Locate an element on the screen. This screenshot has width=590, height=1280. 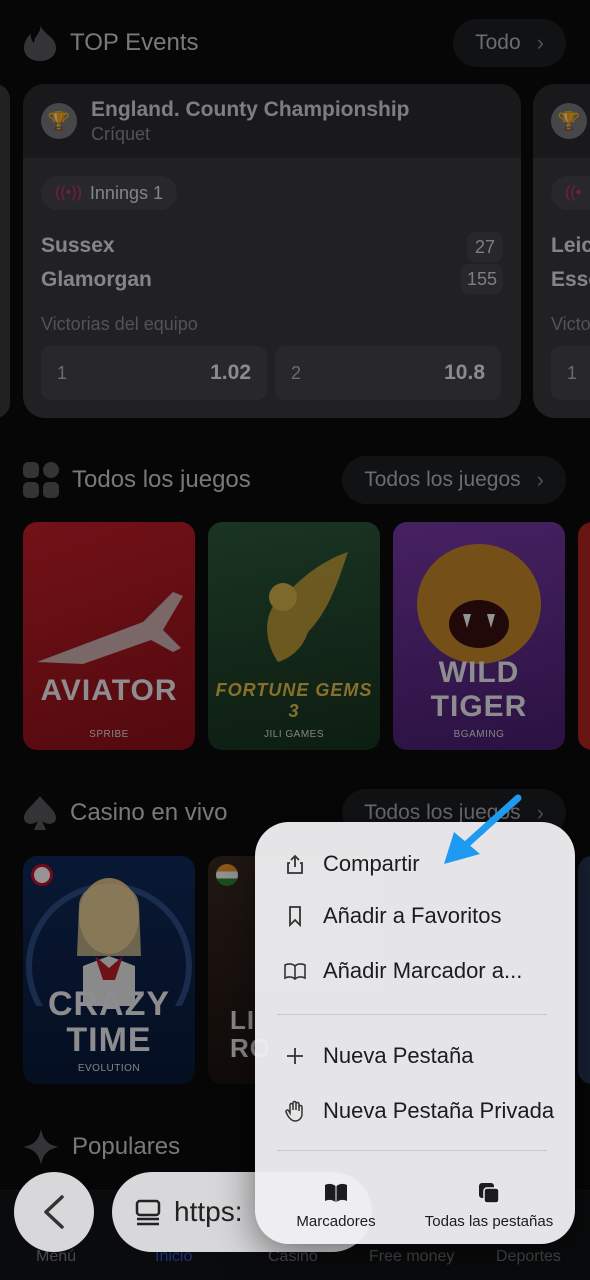
game-provider: EVOLUTION is located at coordinates (109, 1068).